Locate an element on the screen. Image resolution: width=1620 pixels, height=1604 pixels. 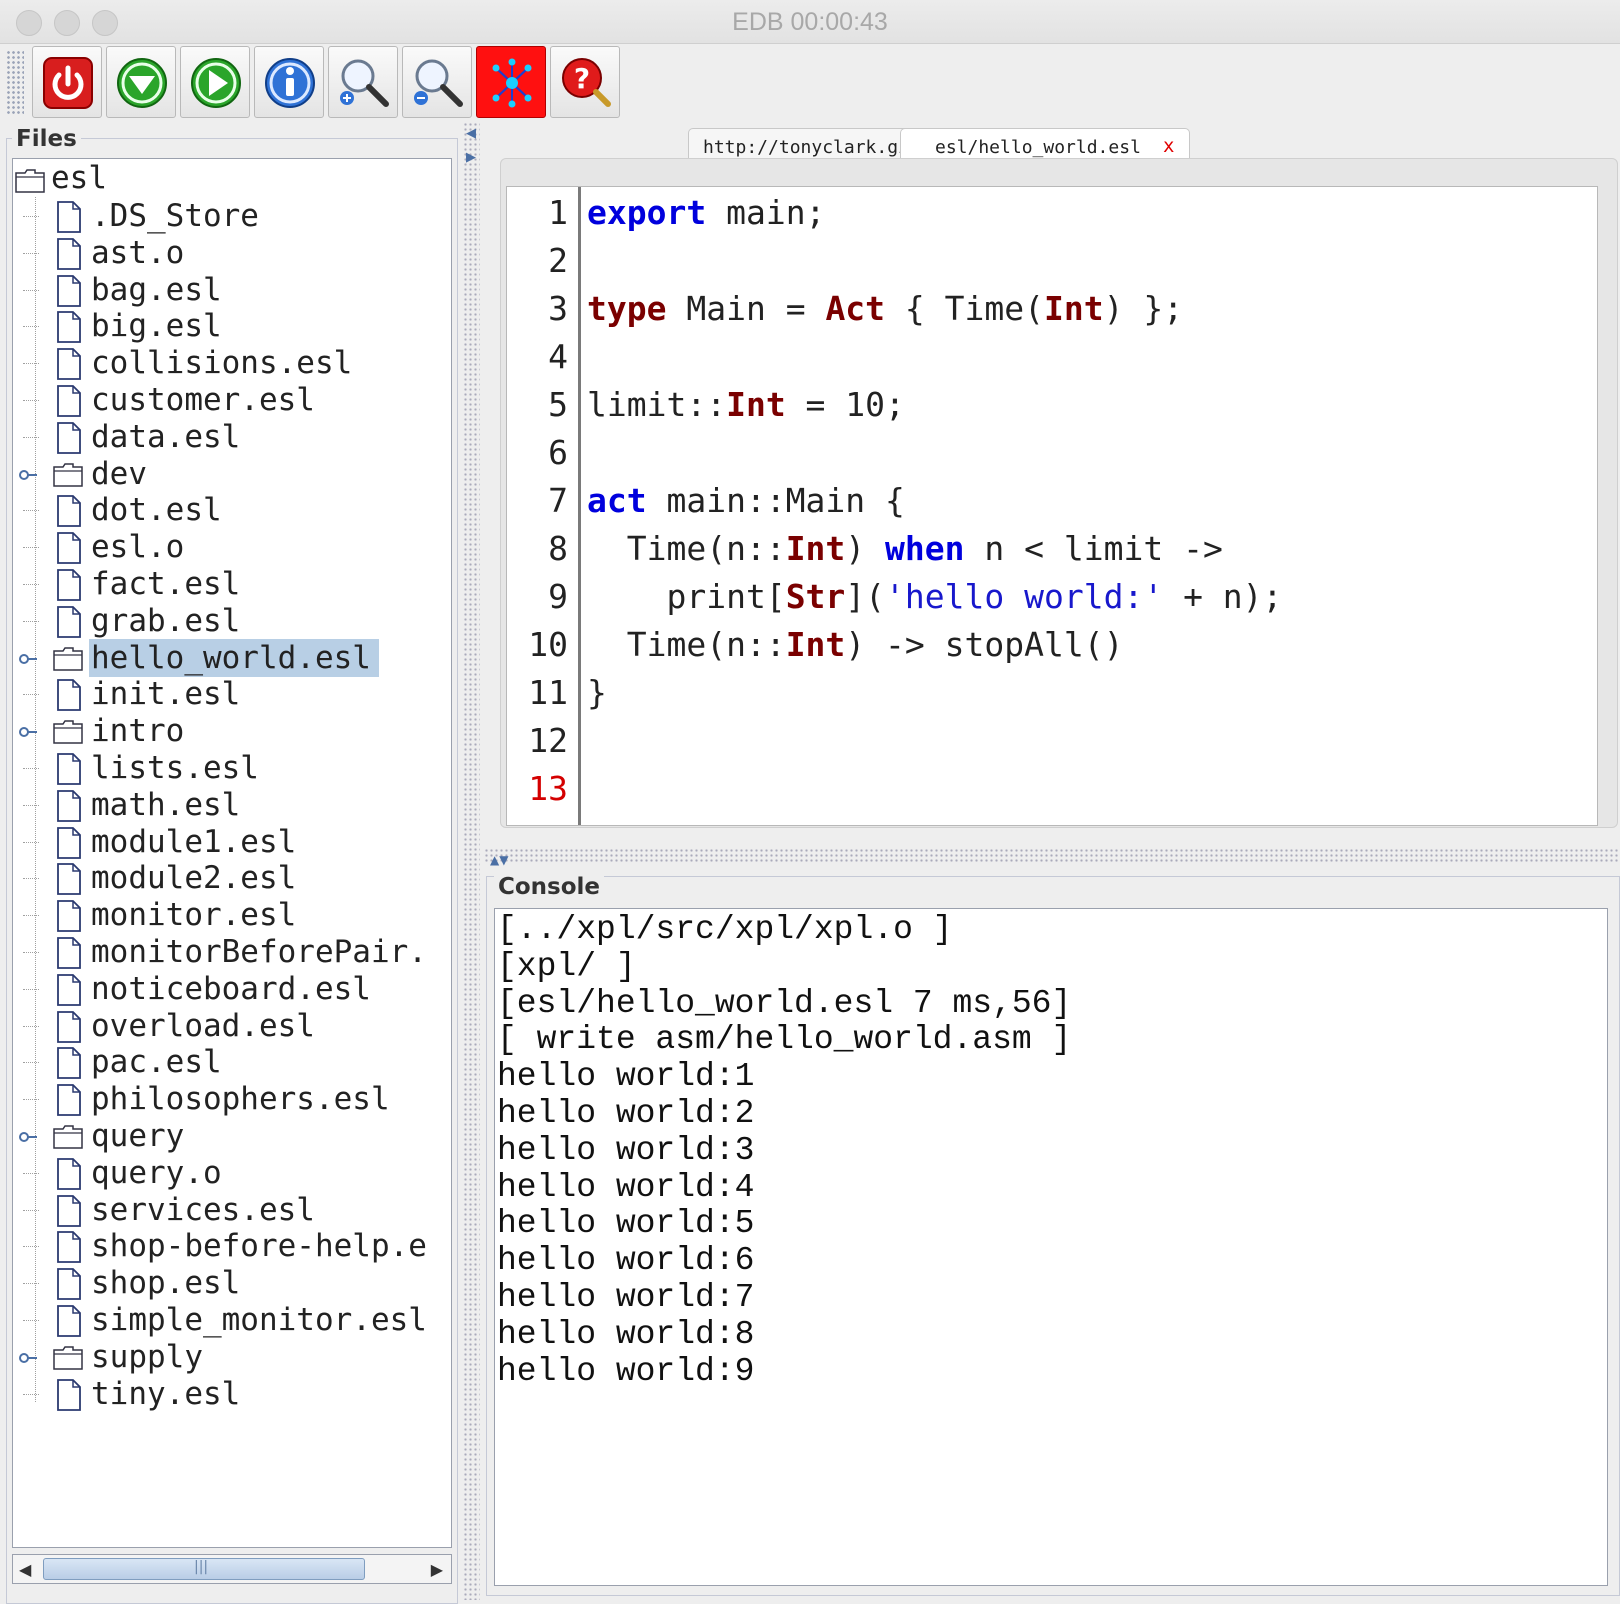
step-down-button is located at coordinates (141, 82).